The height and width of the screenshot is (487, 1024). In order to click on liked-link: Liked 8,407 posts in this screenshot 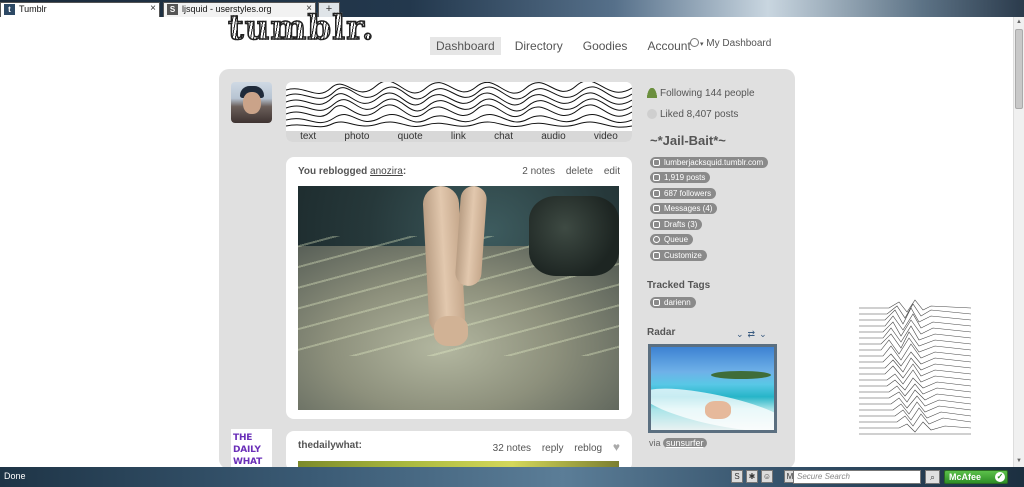, I will do `click(717, 114)`.